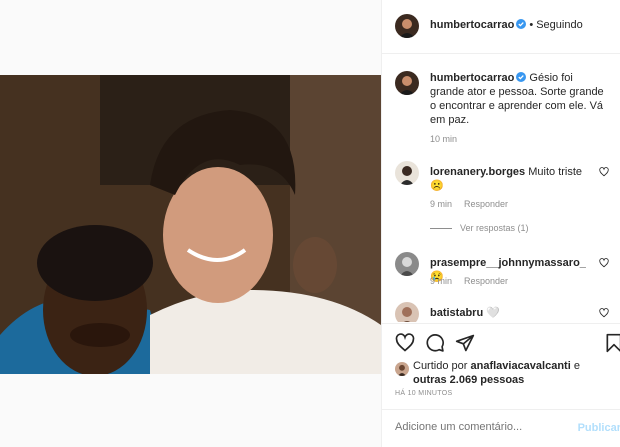 The height and width of the screenshot is (447, 620). I want to click on publish-button: Publicar, so click(599, 428).